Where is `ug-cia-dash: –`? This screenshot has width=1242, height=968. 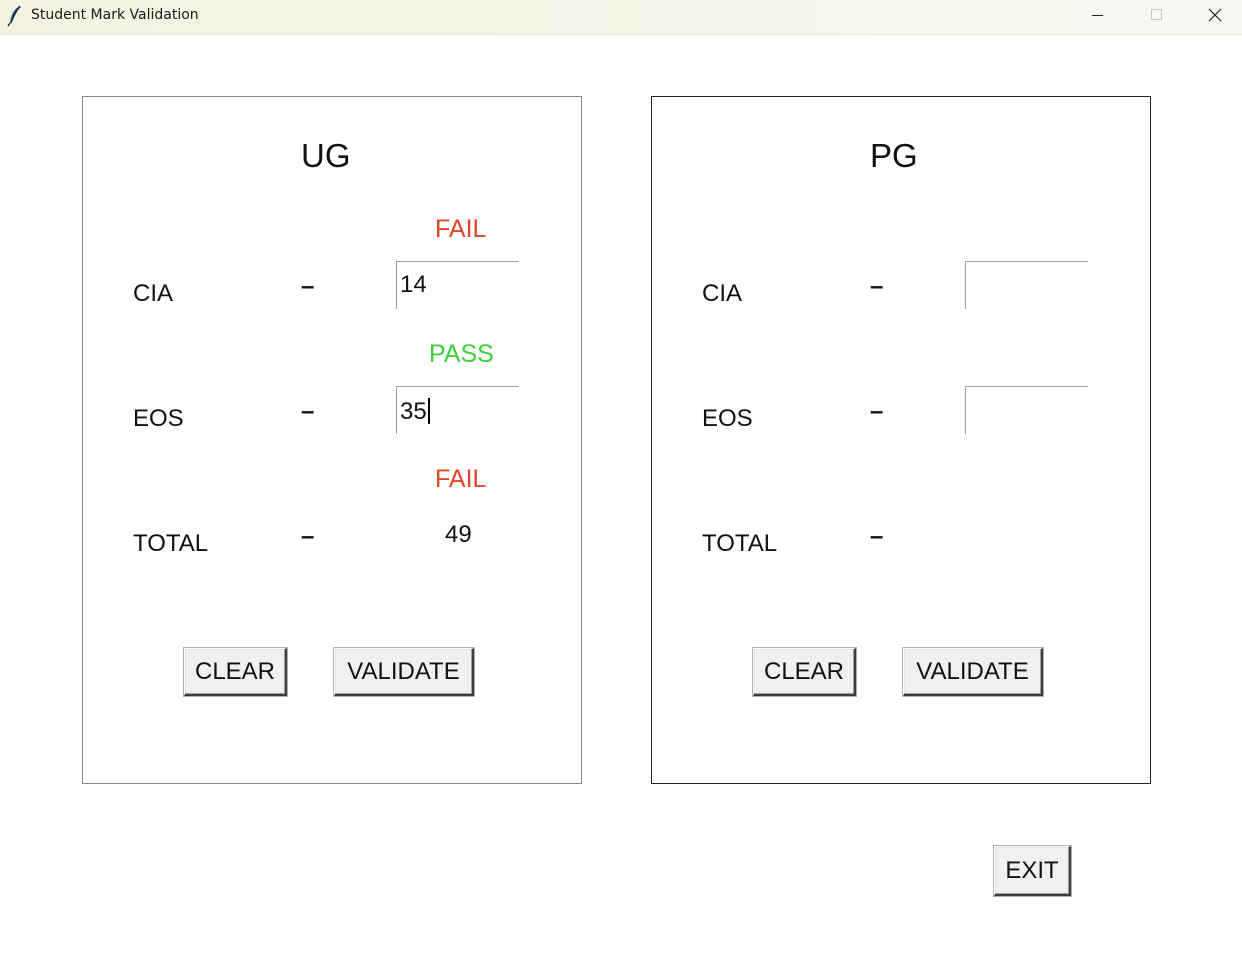 ug-cia-dash: – is located at coordinates (308, 286).